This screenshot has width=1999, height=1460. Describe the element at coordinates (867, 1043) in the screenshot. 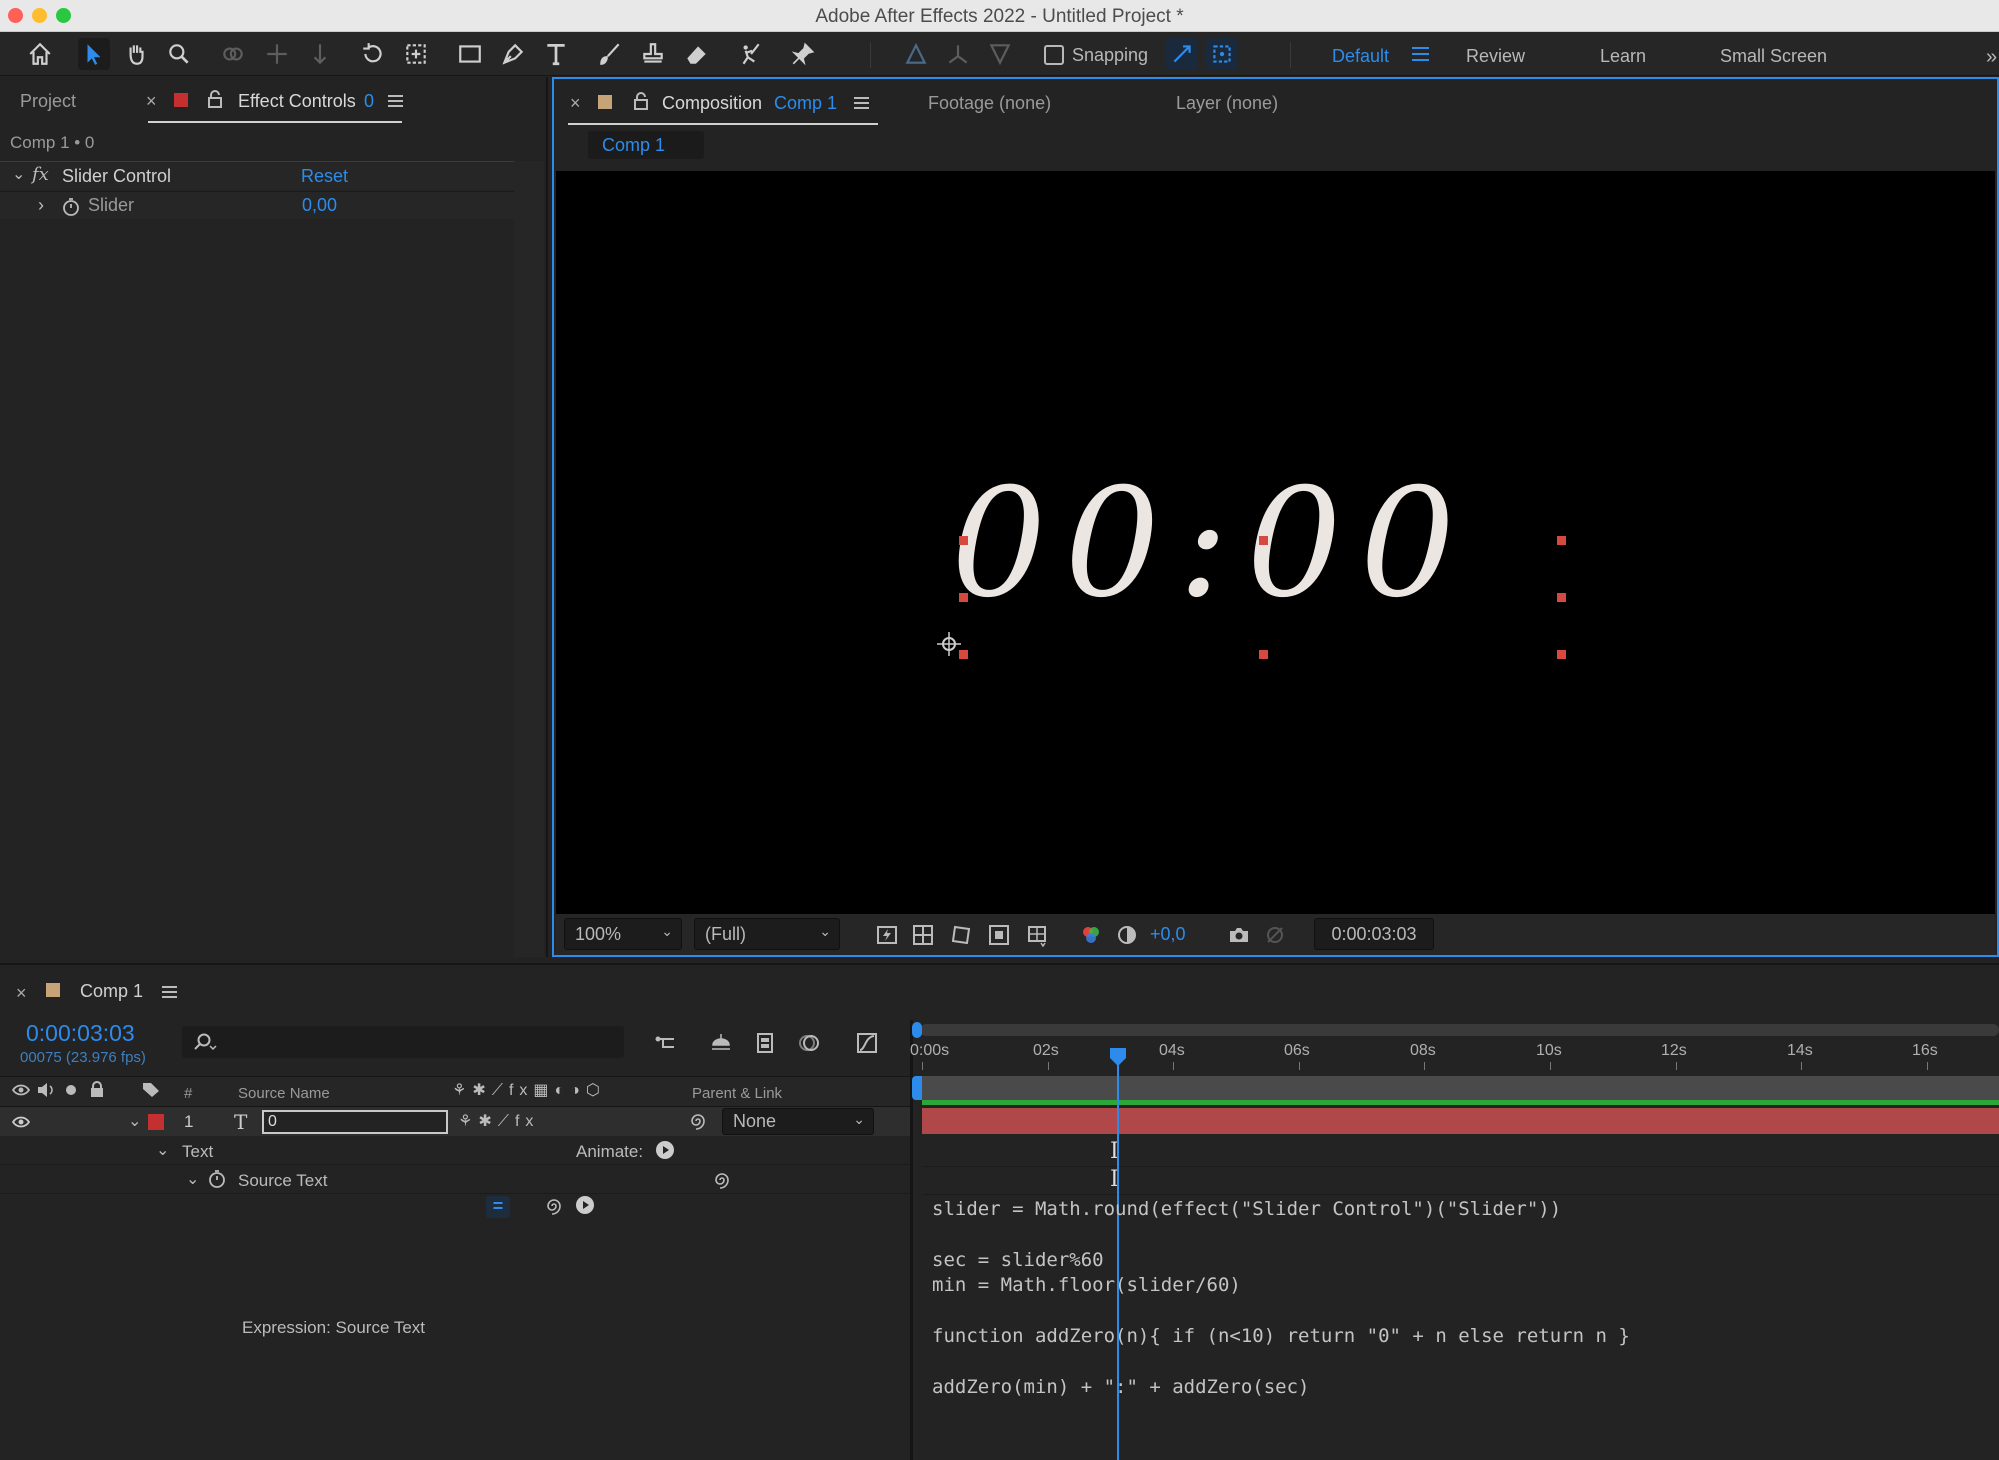

I see `graph-editor-icon` at that location.